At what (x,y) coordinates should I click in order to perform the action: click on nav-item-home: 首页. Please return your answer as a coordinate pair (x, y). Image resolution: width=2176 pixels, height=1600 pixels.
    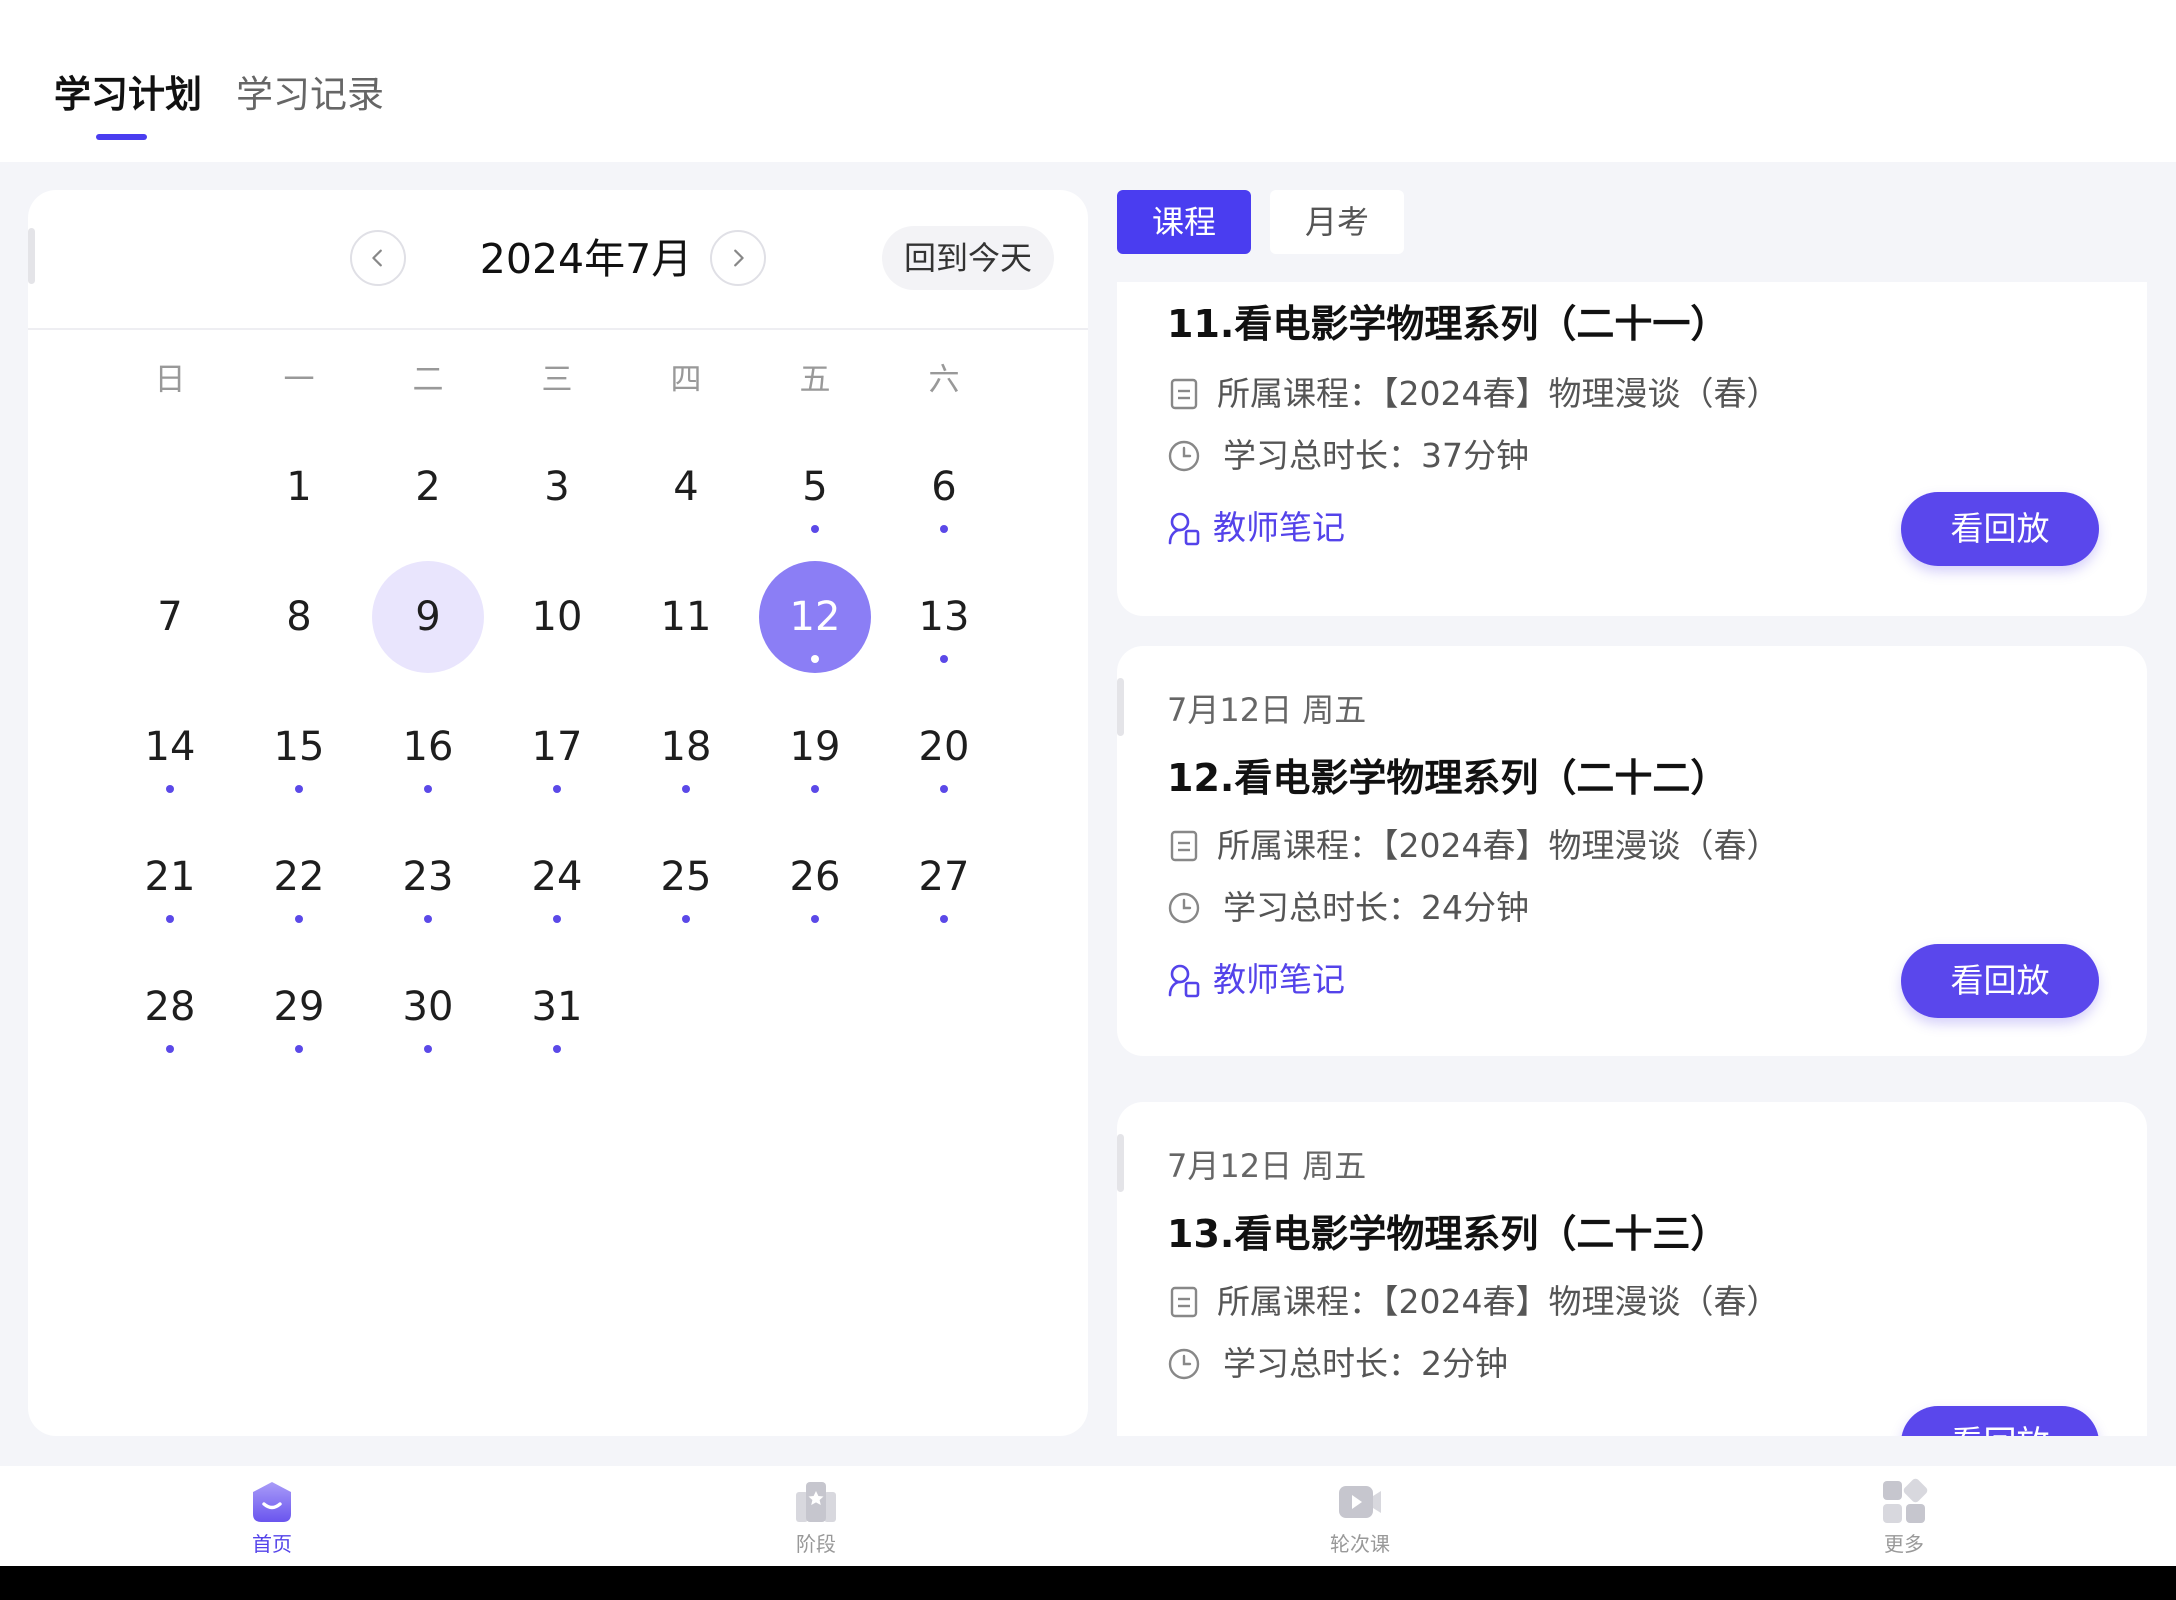
    Looking at the image, I should click on (272, 1518).